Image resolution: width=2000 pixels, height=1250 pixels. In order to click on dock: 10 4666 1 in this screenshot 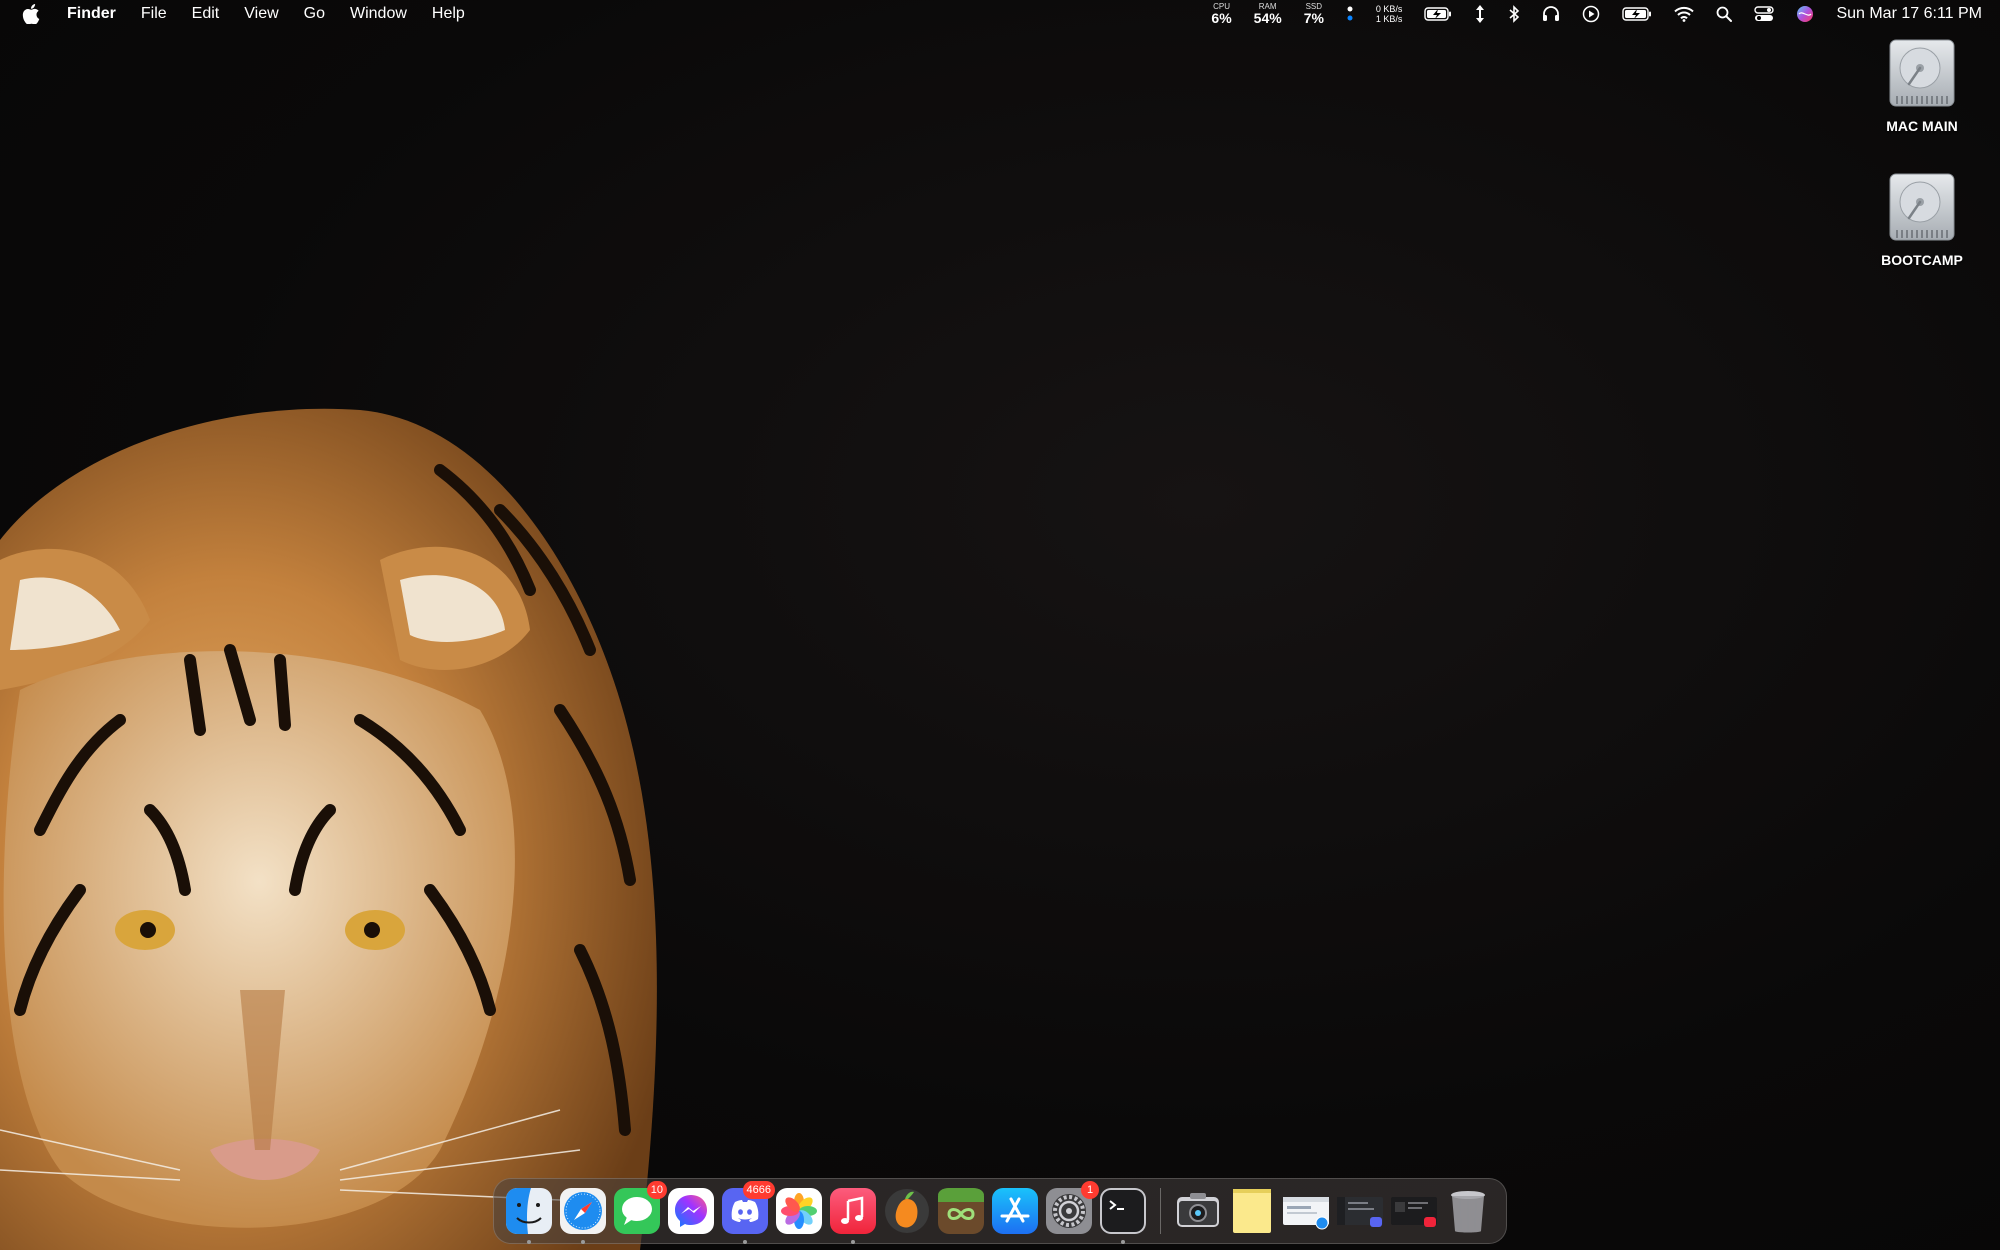, I will do `click(1000, 1211)`.